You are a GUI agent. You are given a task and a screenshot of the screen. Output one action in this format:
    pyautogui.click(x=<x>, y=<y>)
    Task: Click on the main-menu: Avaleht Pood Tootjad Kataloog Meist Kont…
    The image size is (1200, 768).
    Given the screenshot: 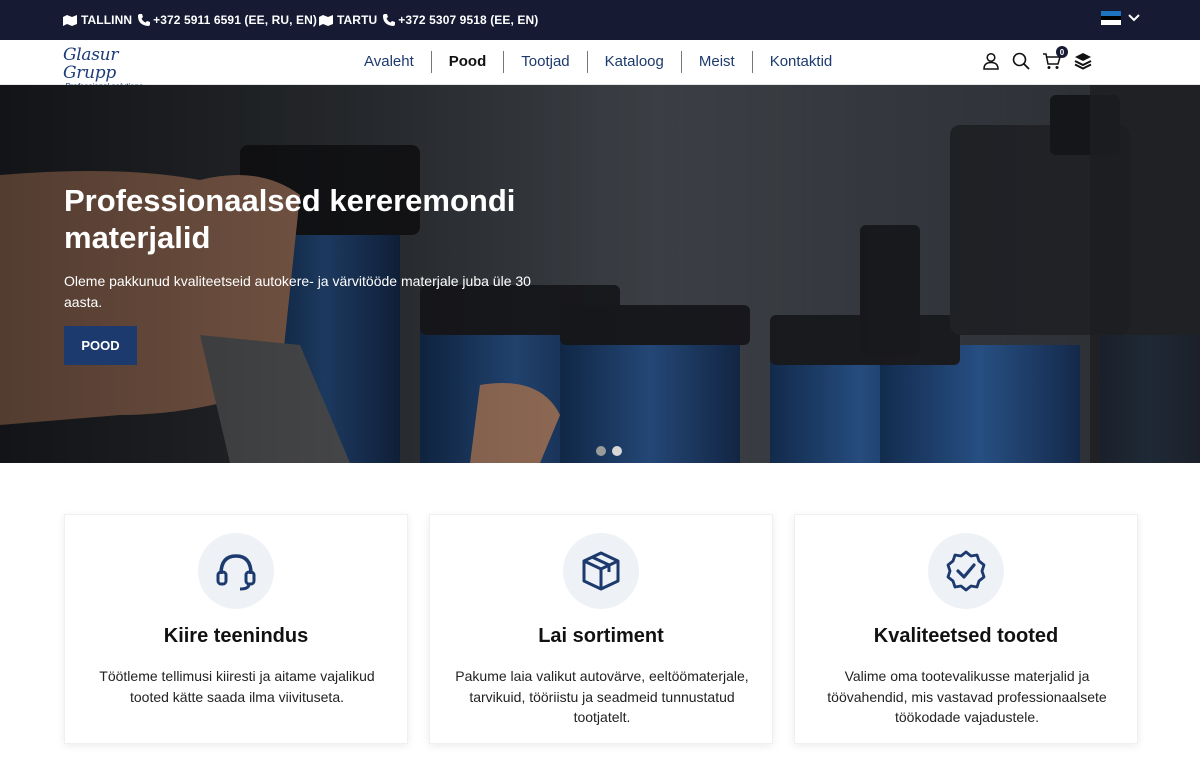 What is the action you would take?
    pyautogui.click(x=598, y=62)
    